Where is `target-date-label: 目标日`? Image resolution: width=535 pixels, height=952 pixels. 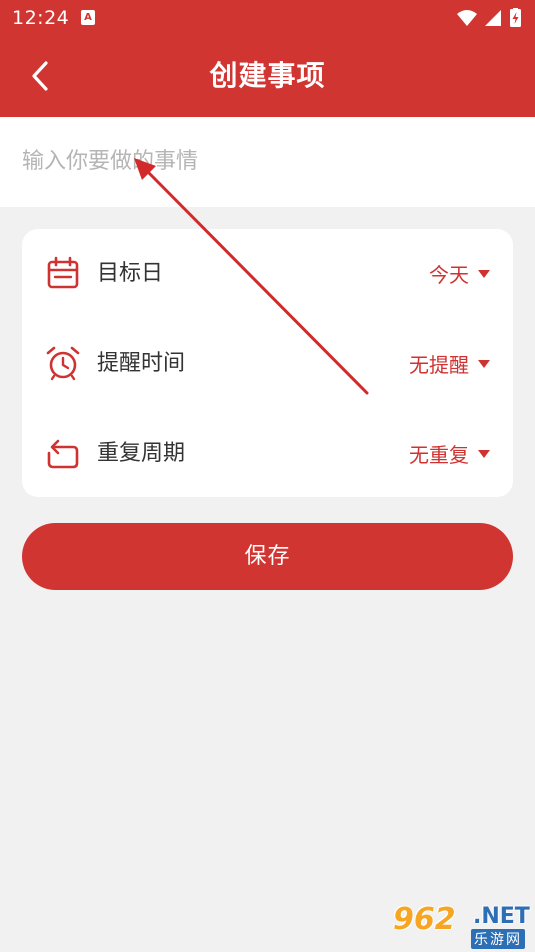 target-date-label: 目标日 is located at coordinates (130, 273).